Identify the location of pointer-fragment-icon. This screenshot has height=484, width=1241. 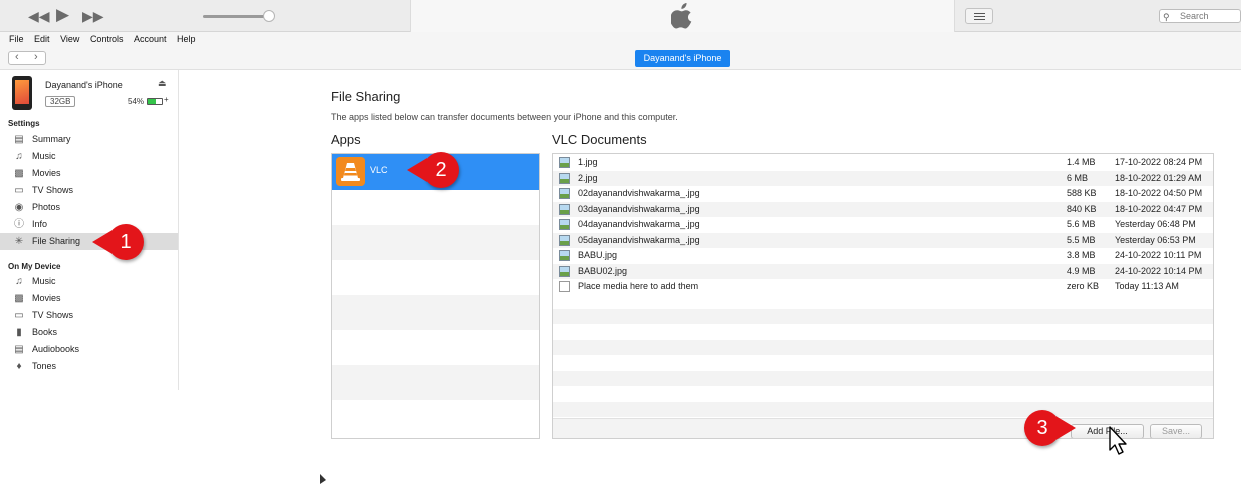
(323, 479).